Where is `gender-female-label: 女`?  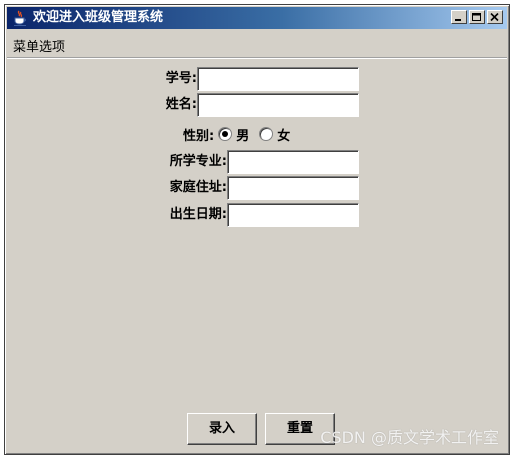 gender-female-label: 女 is located at coordinates (284, 136).